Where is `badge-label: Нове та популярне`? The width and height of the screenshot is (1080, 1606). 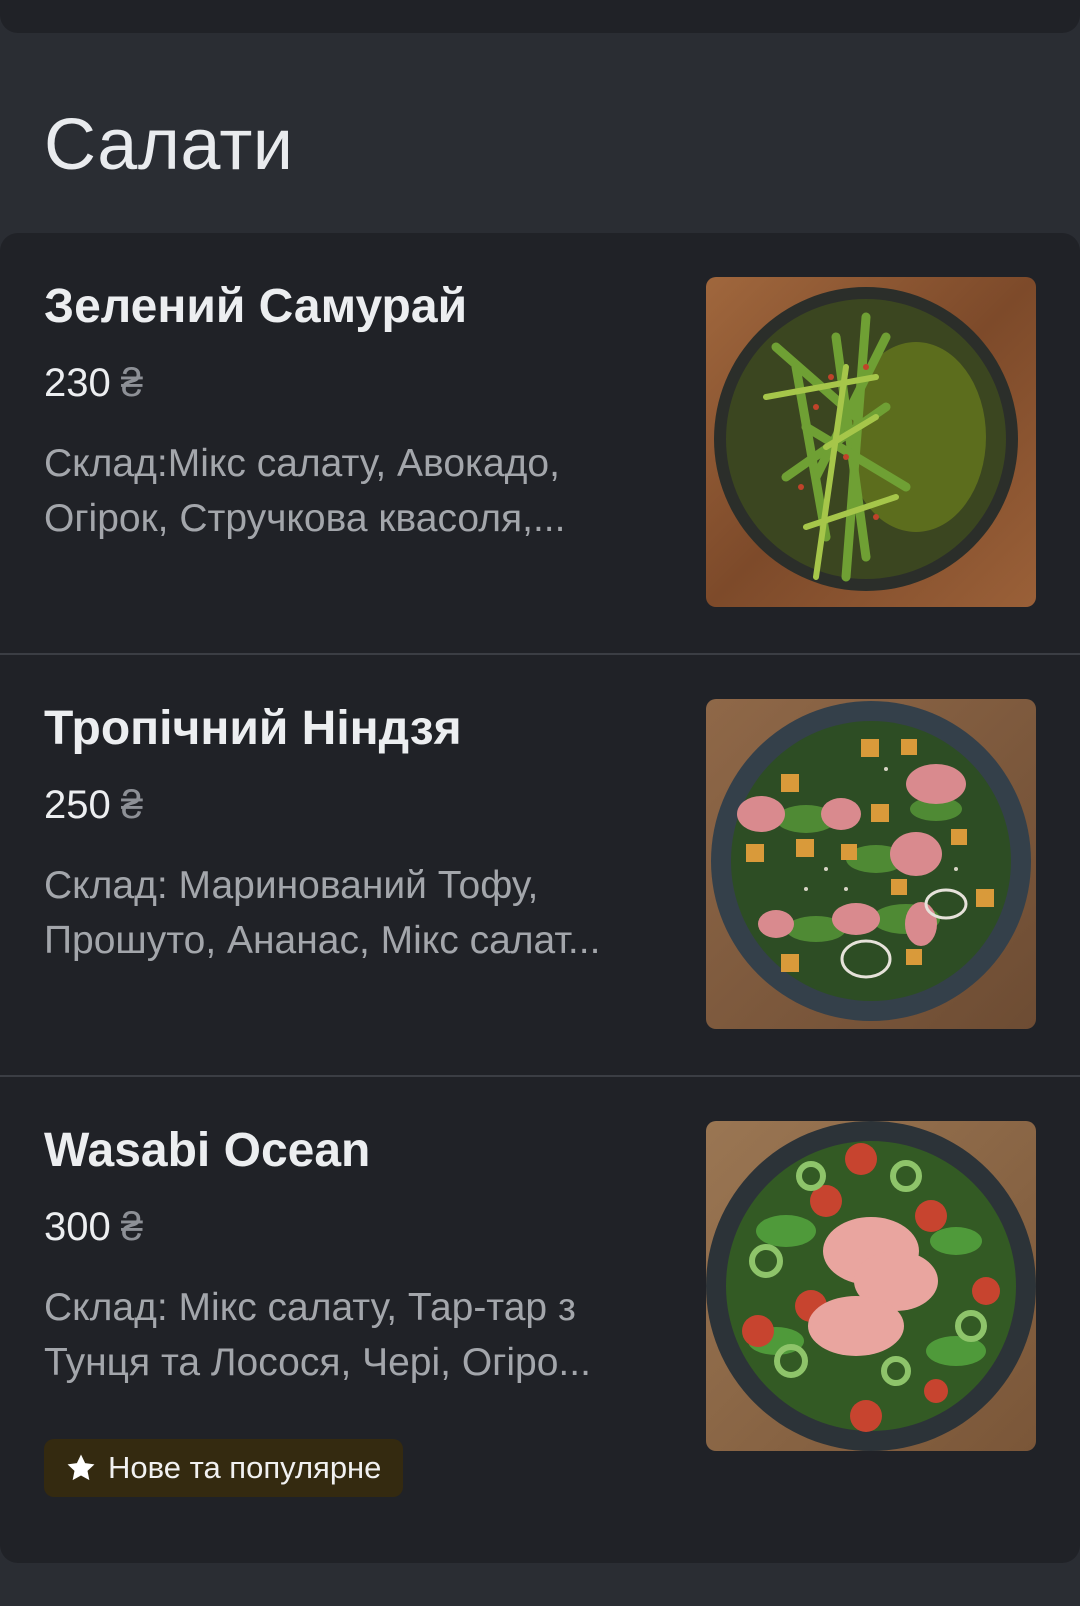 badge-label: Нове та популярне is located at coordinates (245, 1467).